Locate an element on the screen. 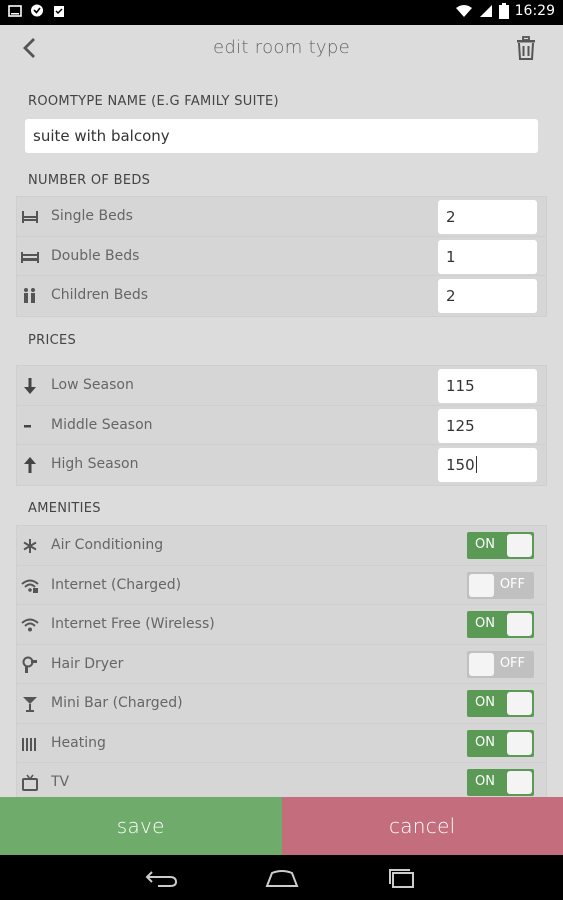 This screenshot has width=563, height=900. system-nav-bar is located at coordinates (281, 877).